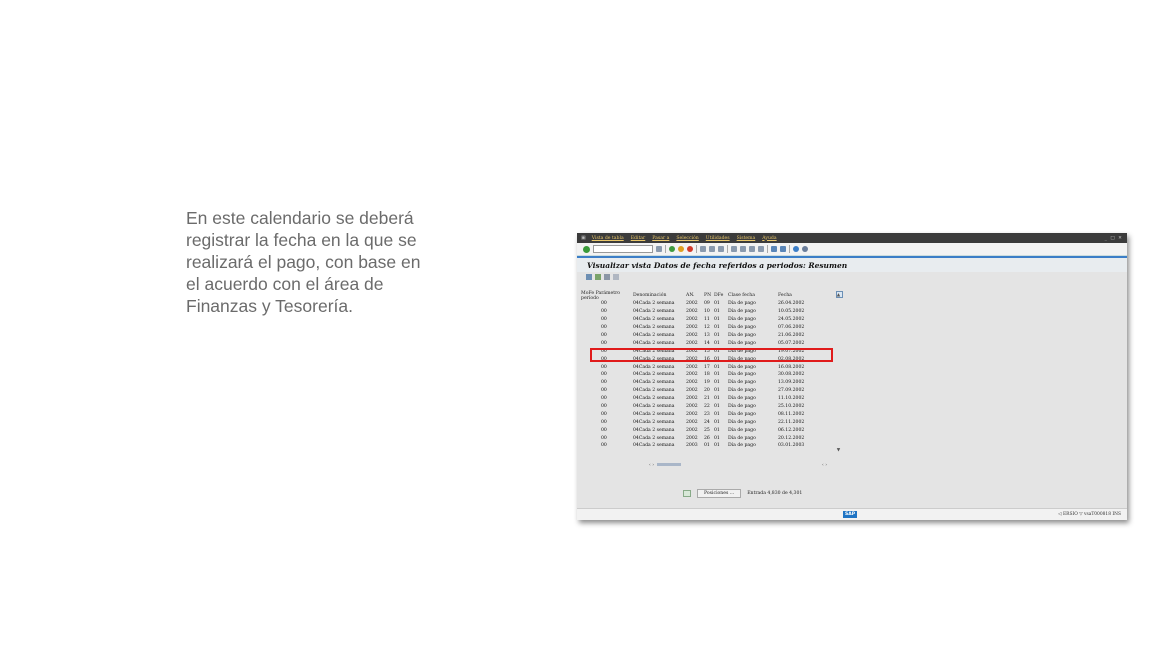 The height and width of the screenshot is (648, 1152). Describe the element at coordinates (269, 306) in the screenshot. I see `description-line: Finanzas y Tesorería.` at that location.